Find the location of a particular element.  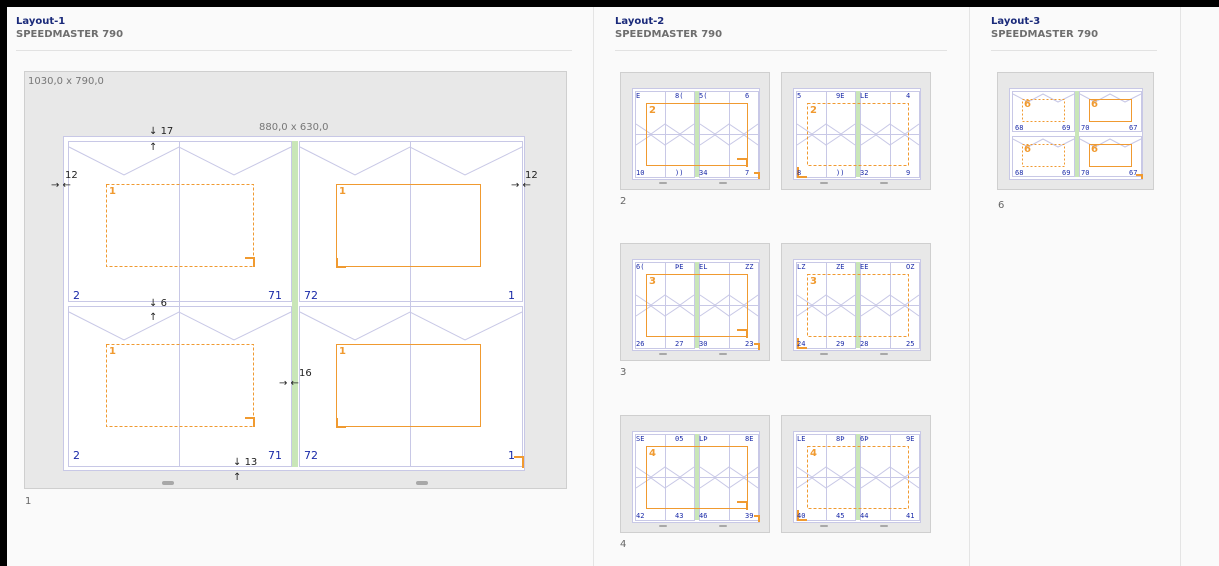

page-number: 40 is located at coordinates (801, 516).